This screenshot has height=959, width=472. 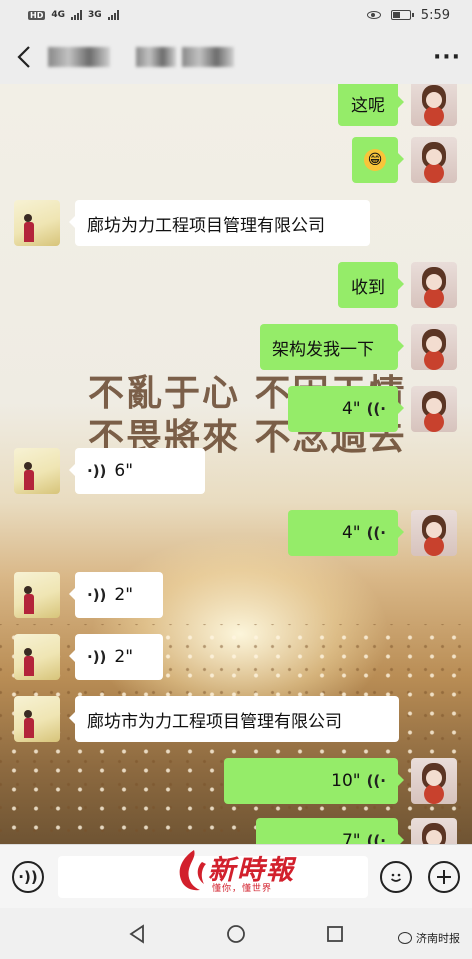 I want to click on voice-duration: 10", so click(x=346, y=781).